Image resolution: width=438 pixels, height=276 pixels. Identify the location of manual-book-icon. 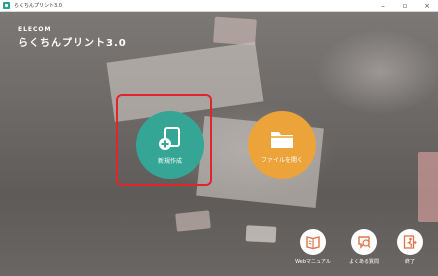
(313, 243).